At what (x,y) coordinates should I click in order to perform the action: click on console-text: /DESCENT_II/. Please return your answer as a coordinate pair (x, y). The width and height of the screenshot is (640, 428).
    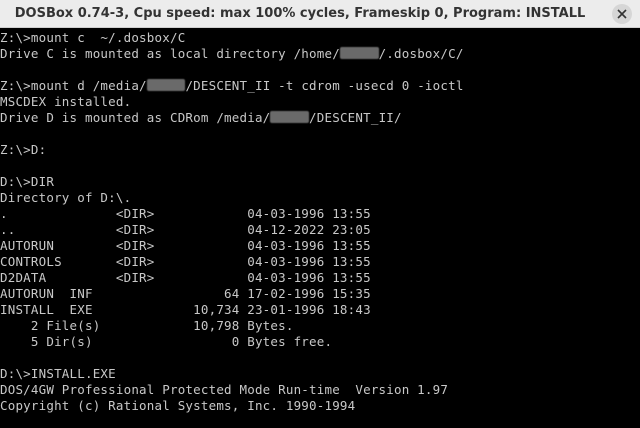
    Looking at the image, I should click on (355, 117).